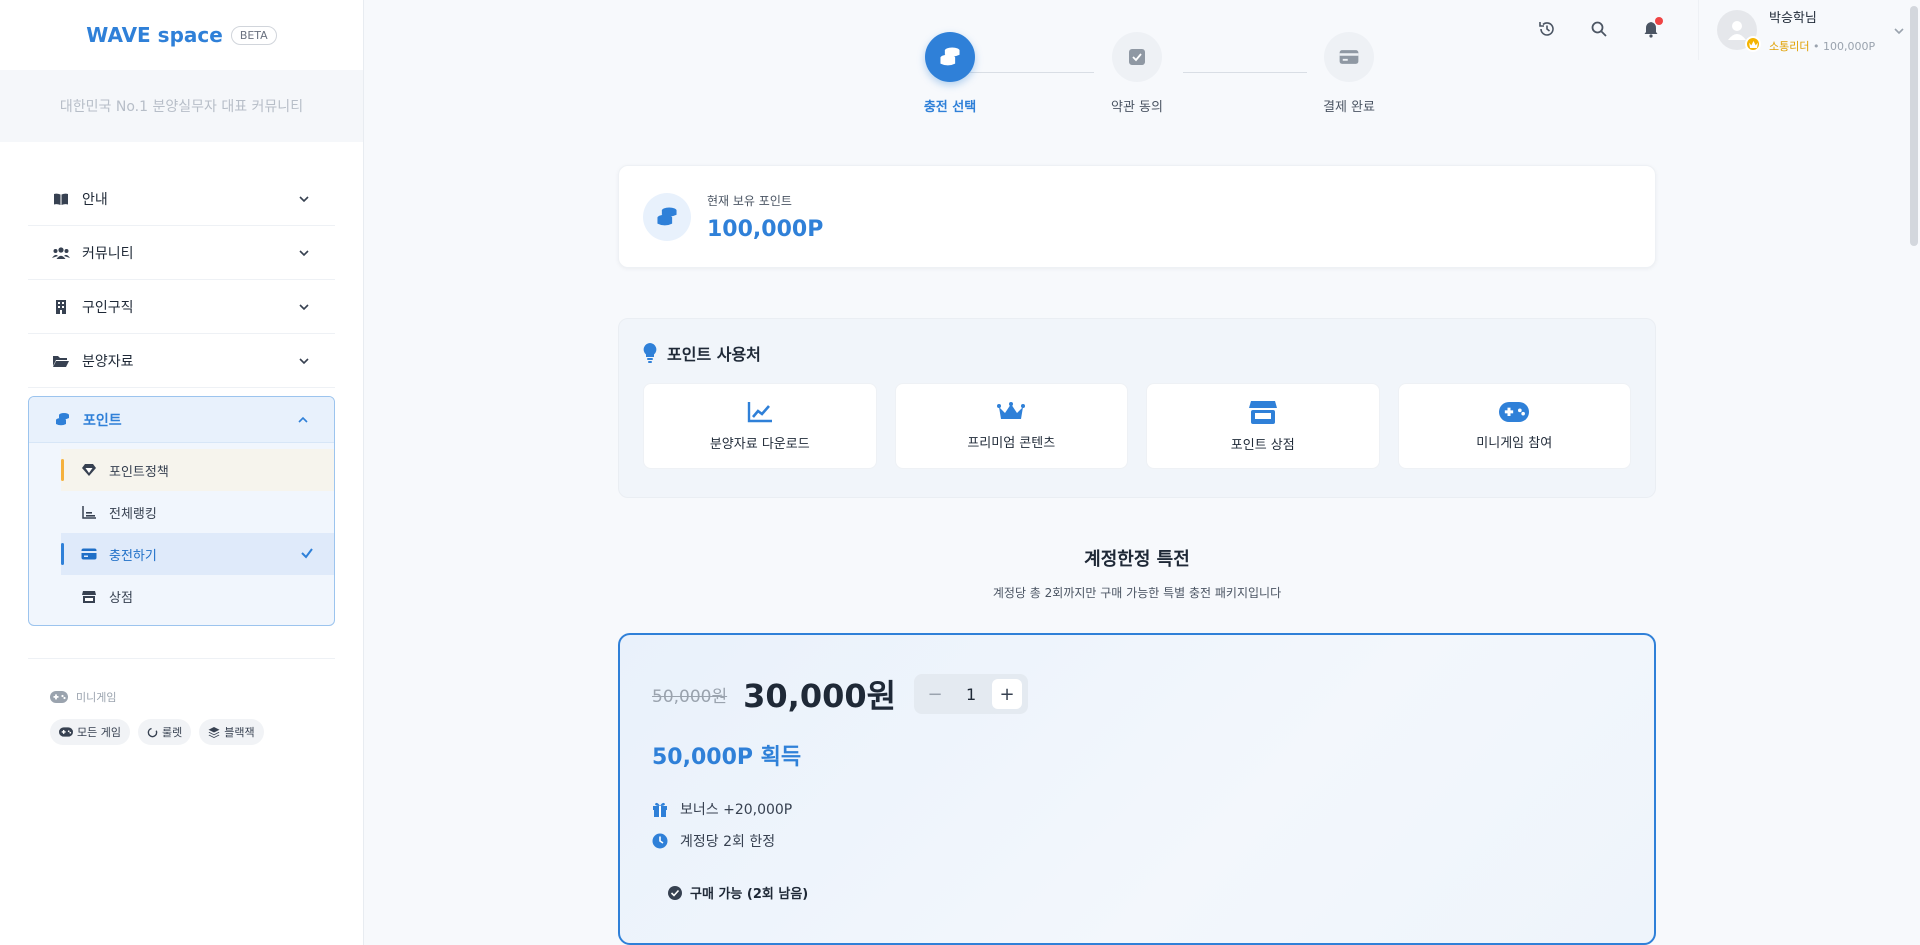 The image size is (1920, 945). I want to click on step-terms-agree: 약관 동의, so click(1137, 73).